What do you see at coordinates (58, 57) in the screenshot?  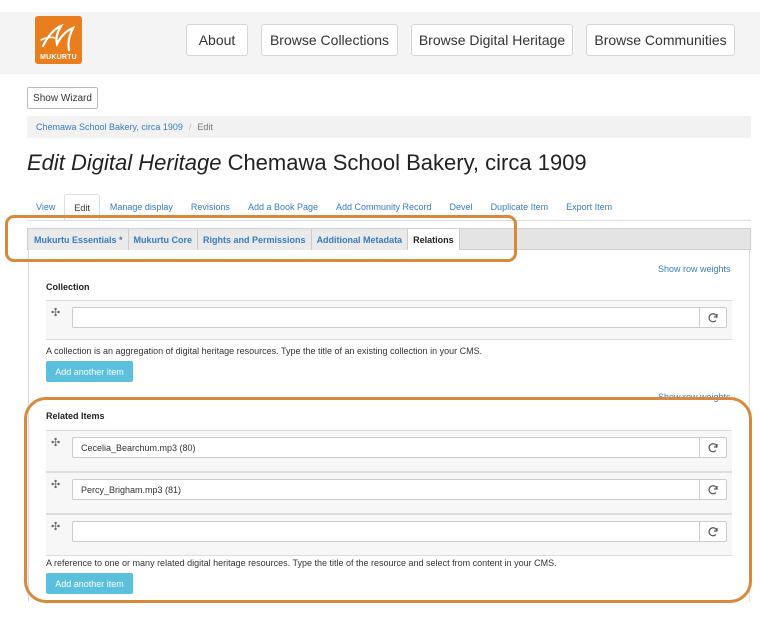 I see `logo-text: MUKURTU` at bounding box center [58, 57].